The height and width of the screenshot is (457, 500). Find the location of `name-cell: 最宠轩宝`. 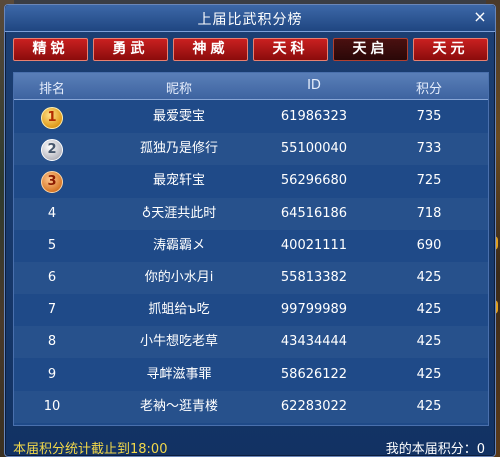

name-cell: 最宠轩宝 is located at coordinates (178, 181).